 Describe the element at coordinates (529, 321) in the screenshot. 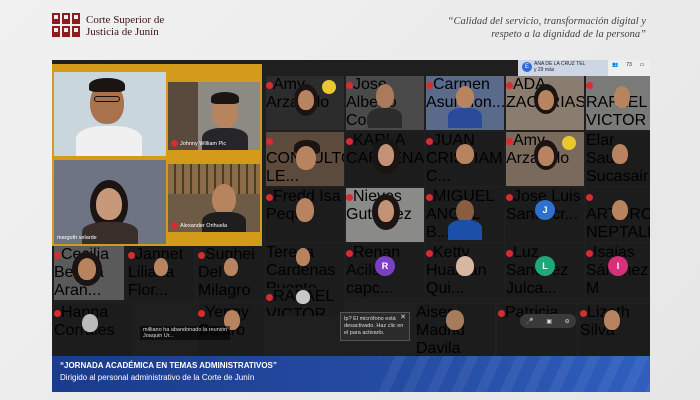

I see `mic-icon: 🎤` at that location.